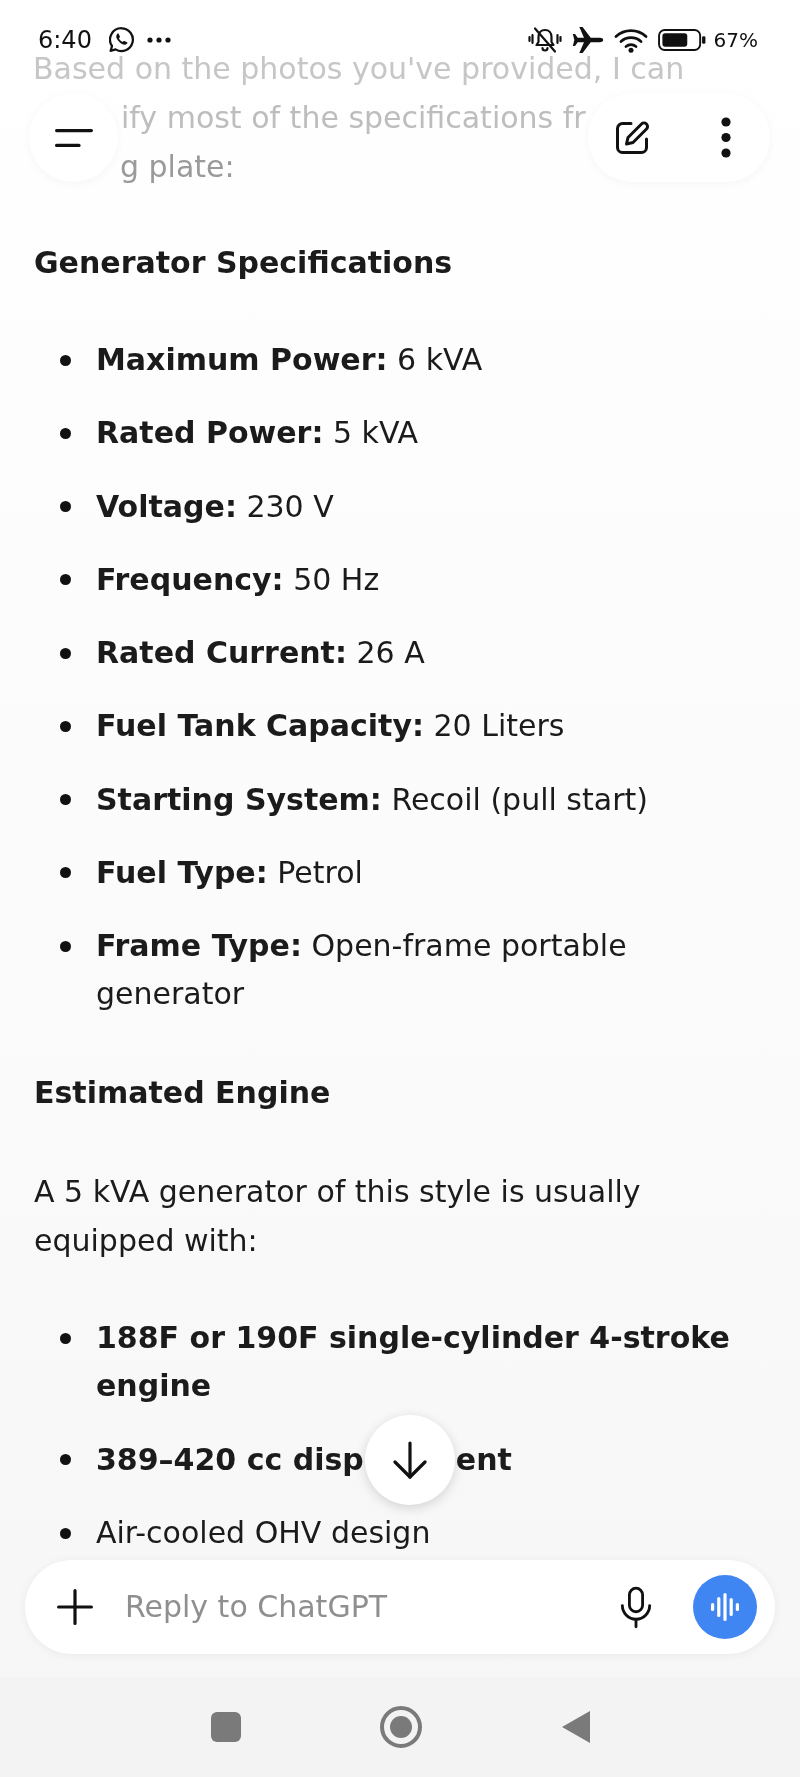  I want to click on home-icon, so click(400, 1727).